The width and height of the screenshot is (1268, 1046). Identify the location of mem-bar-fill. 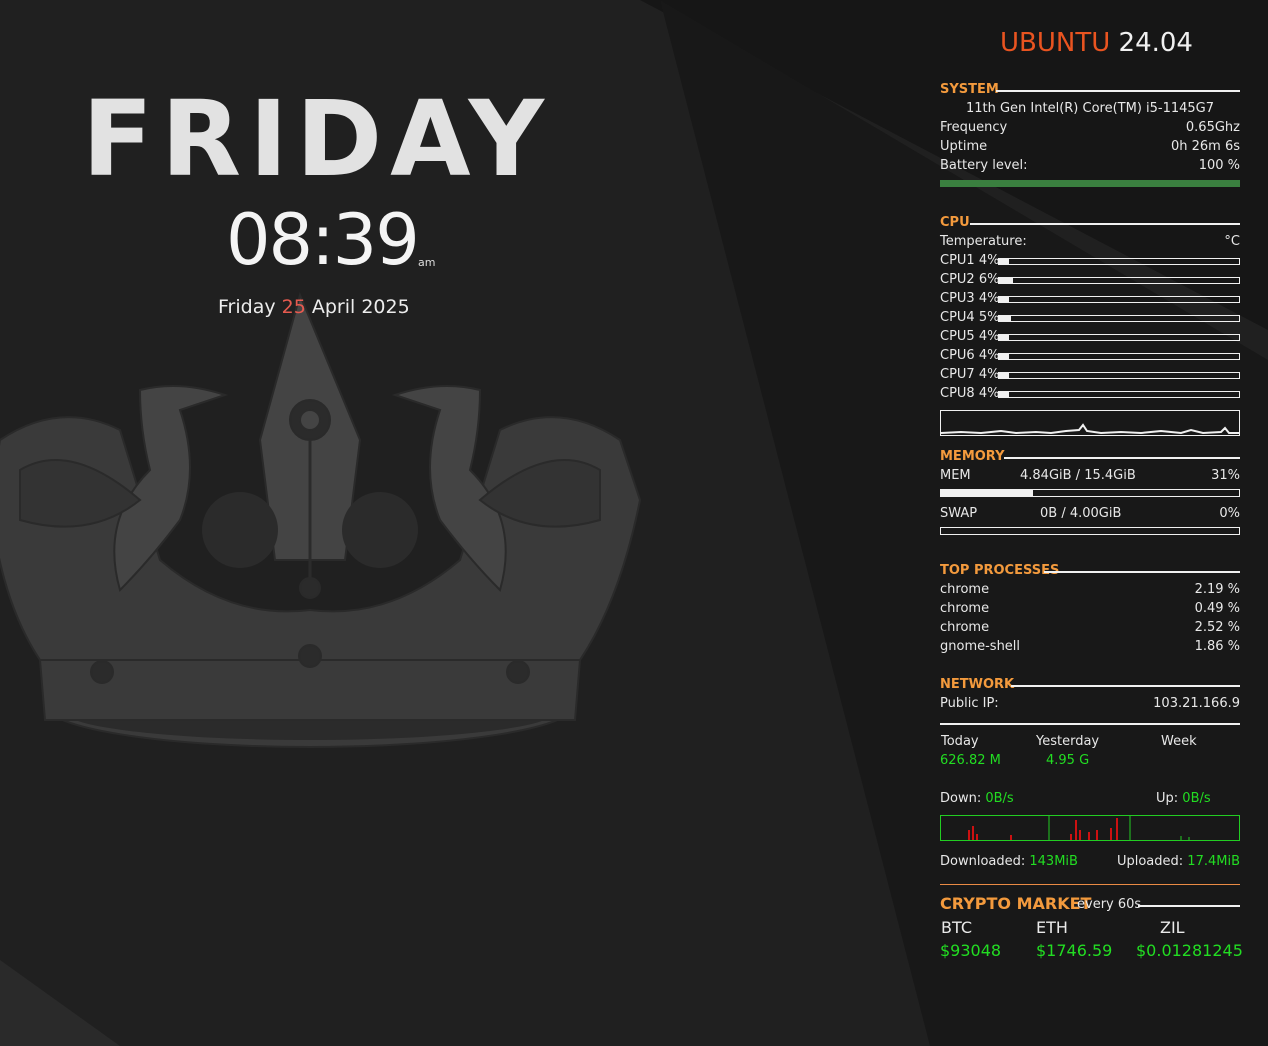
(987, 493).